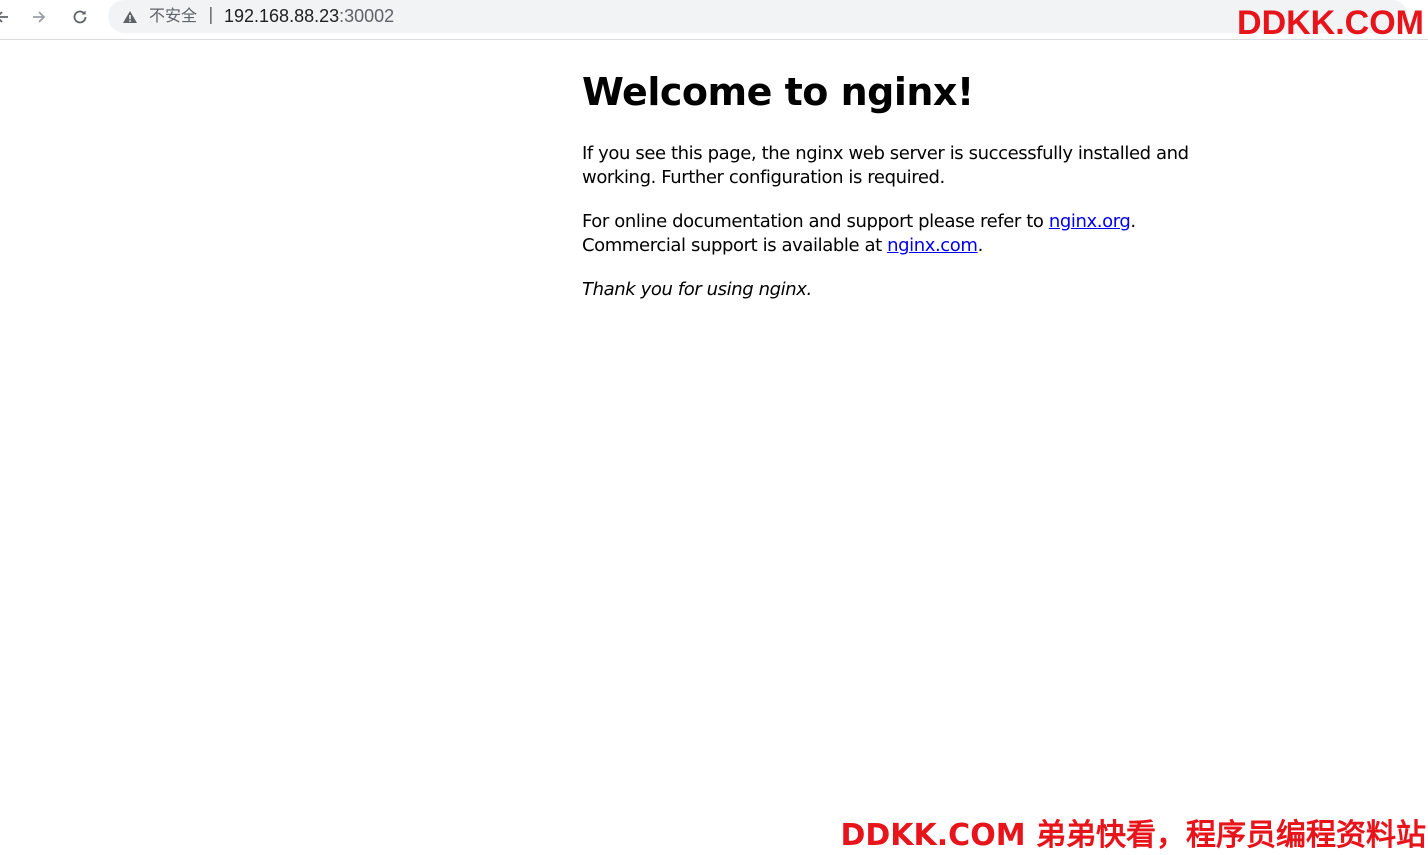 This screenshot has height=855, width=1428. I want to click on reload-icon, so click(80, 17).